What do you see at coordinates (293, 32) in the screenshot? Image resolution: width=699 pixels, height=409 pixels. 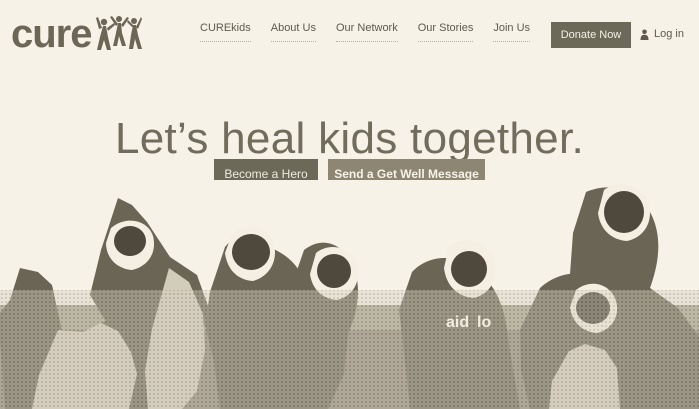 I see `nav-item-about-us: About Us` at bounding box center [293, 32].